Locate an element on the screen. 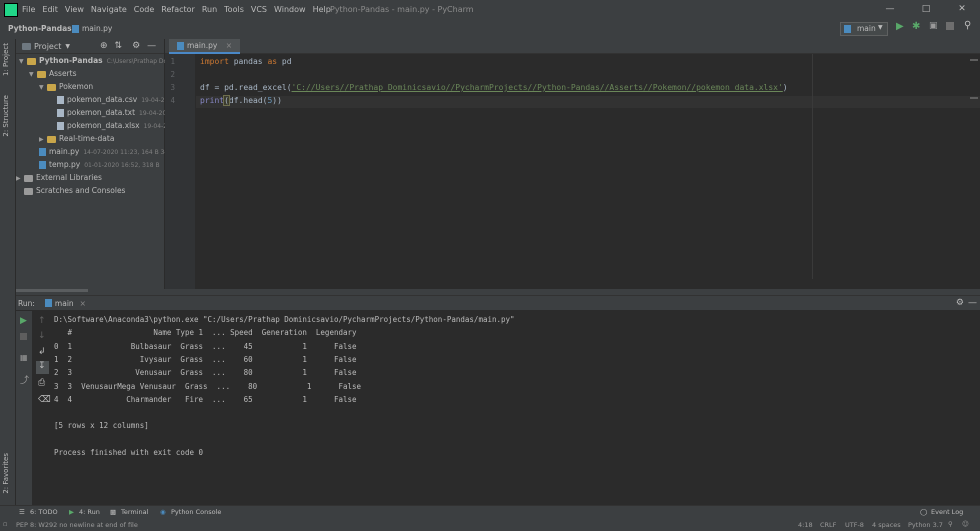 The image size is (980, 531). code-line-4: print(df.head(5)) is located at coordinates (241, 100).